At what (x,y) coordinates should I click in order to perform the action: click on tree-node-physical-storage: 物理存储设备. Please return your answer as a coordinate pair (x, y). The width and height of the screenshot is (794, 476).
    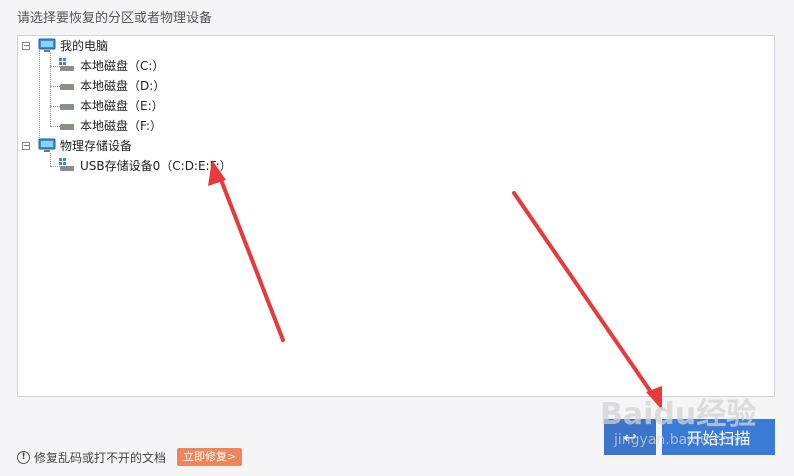
    Looking at the image, I should click on (96, 146).